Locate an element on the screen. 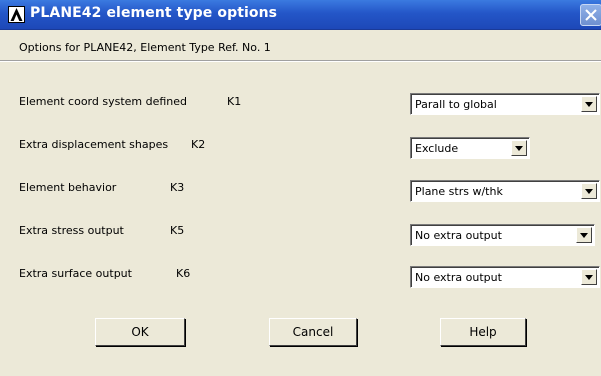 The image size is (601, 376). select-k3: Plane strs w/thk is located at coordinates (505, 191).